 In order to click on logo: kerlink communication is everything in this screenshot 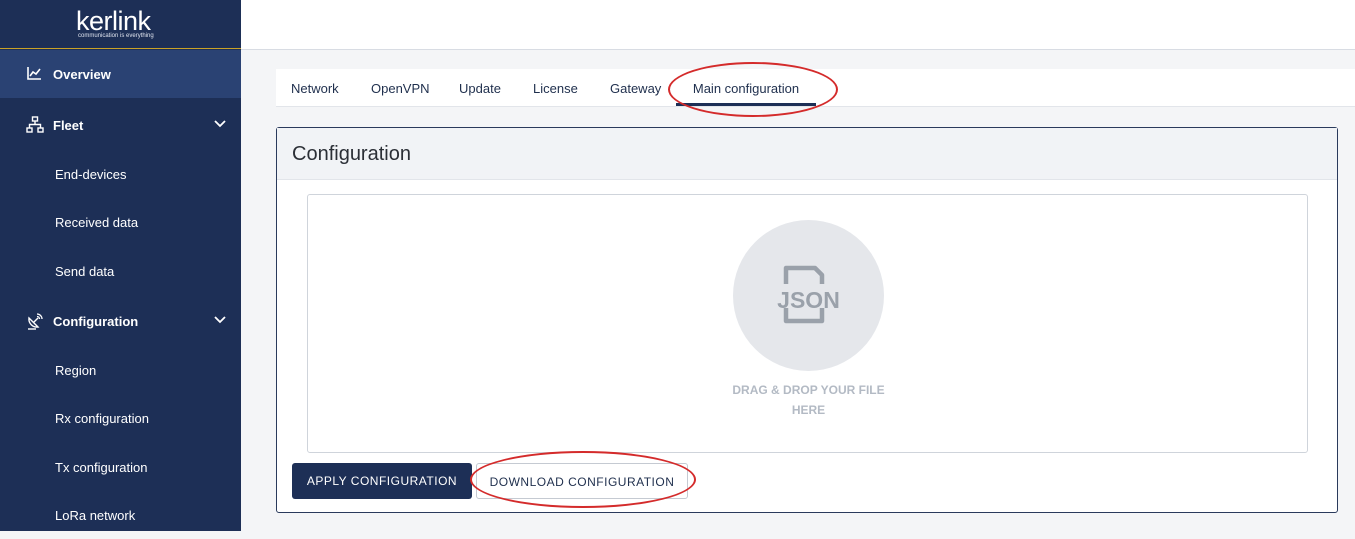, I will do `click(120, 24)`.